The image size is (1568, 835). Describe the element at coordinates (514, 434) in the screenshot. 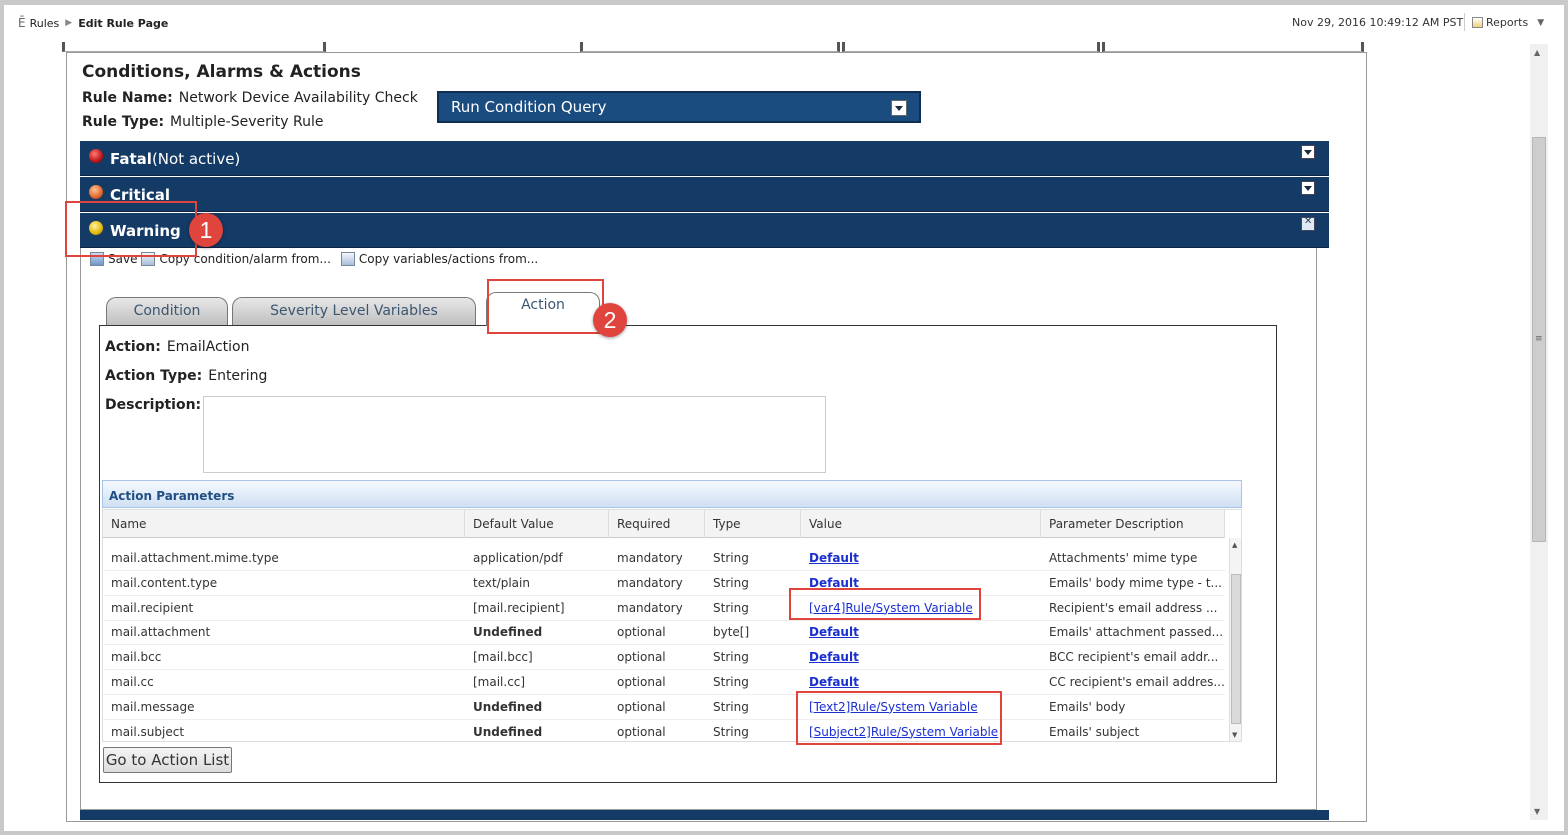

I see `description-field` at that location.